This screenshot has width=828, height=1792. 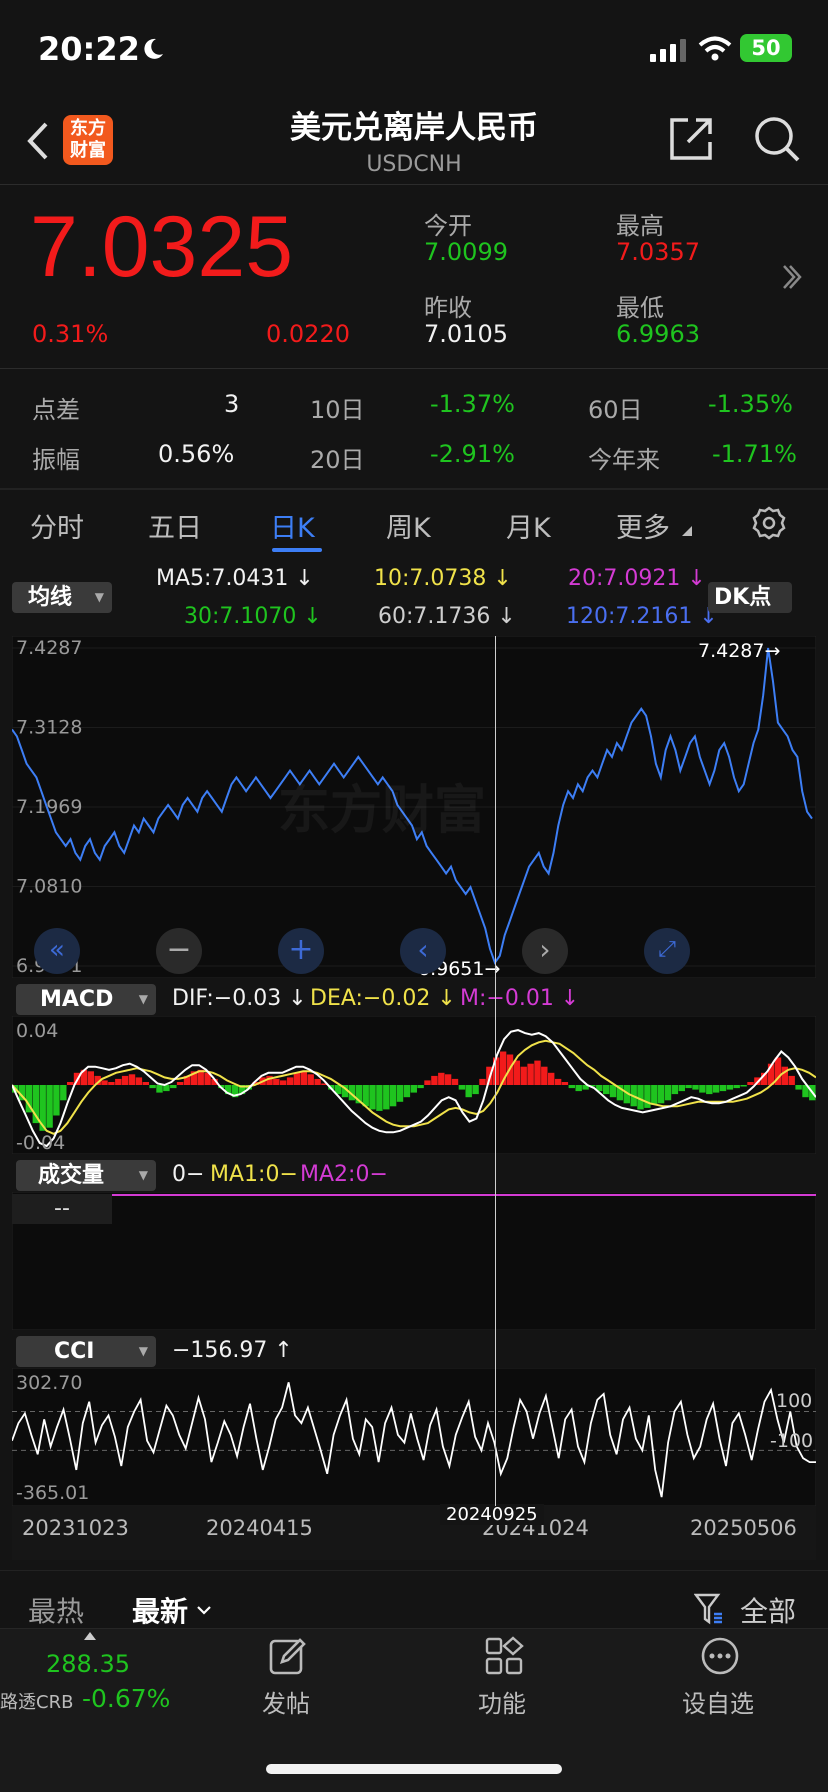 I want to click on volume-caret-icon: ▼, so click(x=143, y=1175).